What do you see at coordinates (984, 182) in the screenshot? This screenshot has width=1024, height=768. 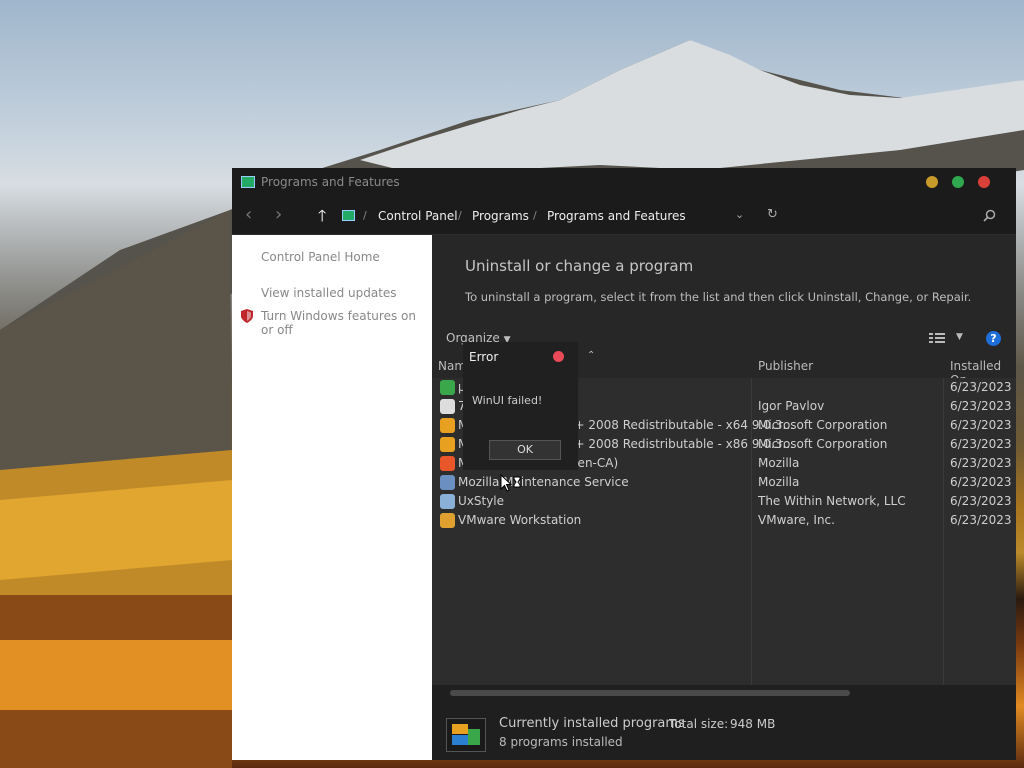 I see `close-button` at bounding box center [984, 182].